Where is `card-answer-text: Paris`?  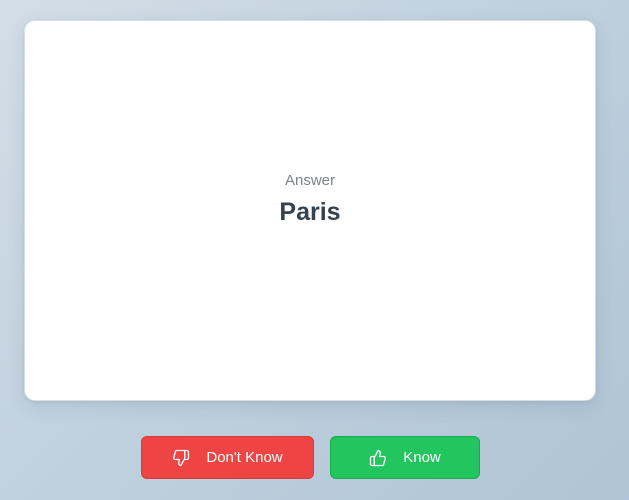 card-answer-text: Paris is located at coordinates (310, 212).